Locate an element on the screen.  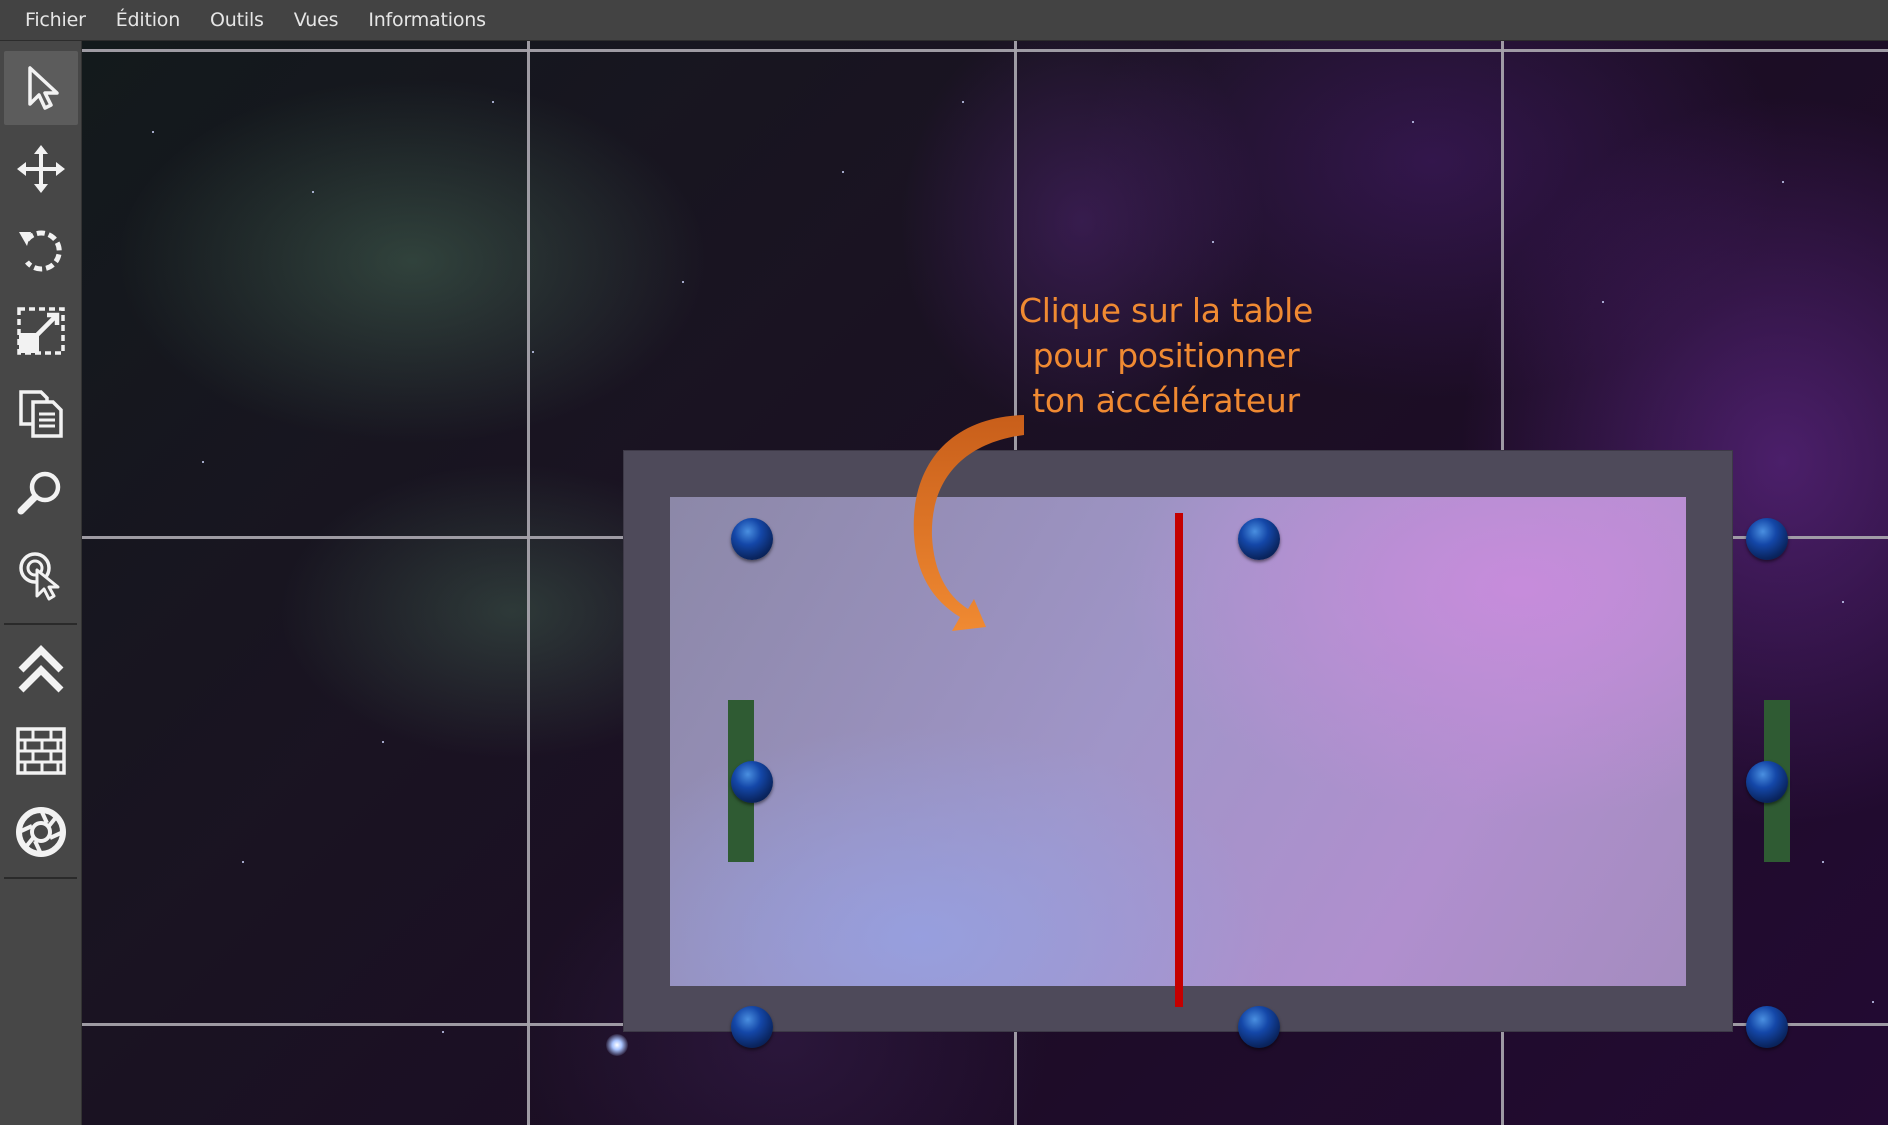
menu-edition: Édition is located at coordinates (148, 20).